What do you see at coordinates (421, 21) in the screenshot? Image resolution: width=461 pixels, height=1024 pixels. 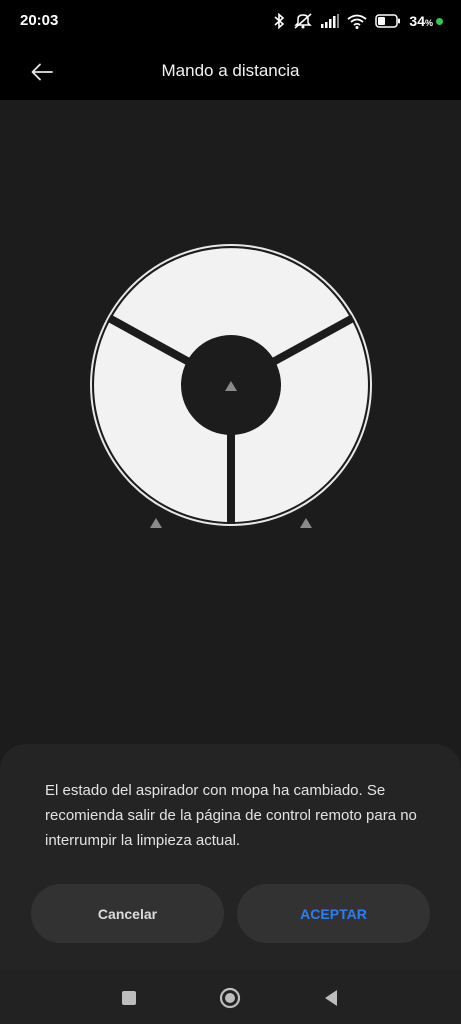 I see `battery-percent: 34%` at bounding box center [421, 21].